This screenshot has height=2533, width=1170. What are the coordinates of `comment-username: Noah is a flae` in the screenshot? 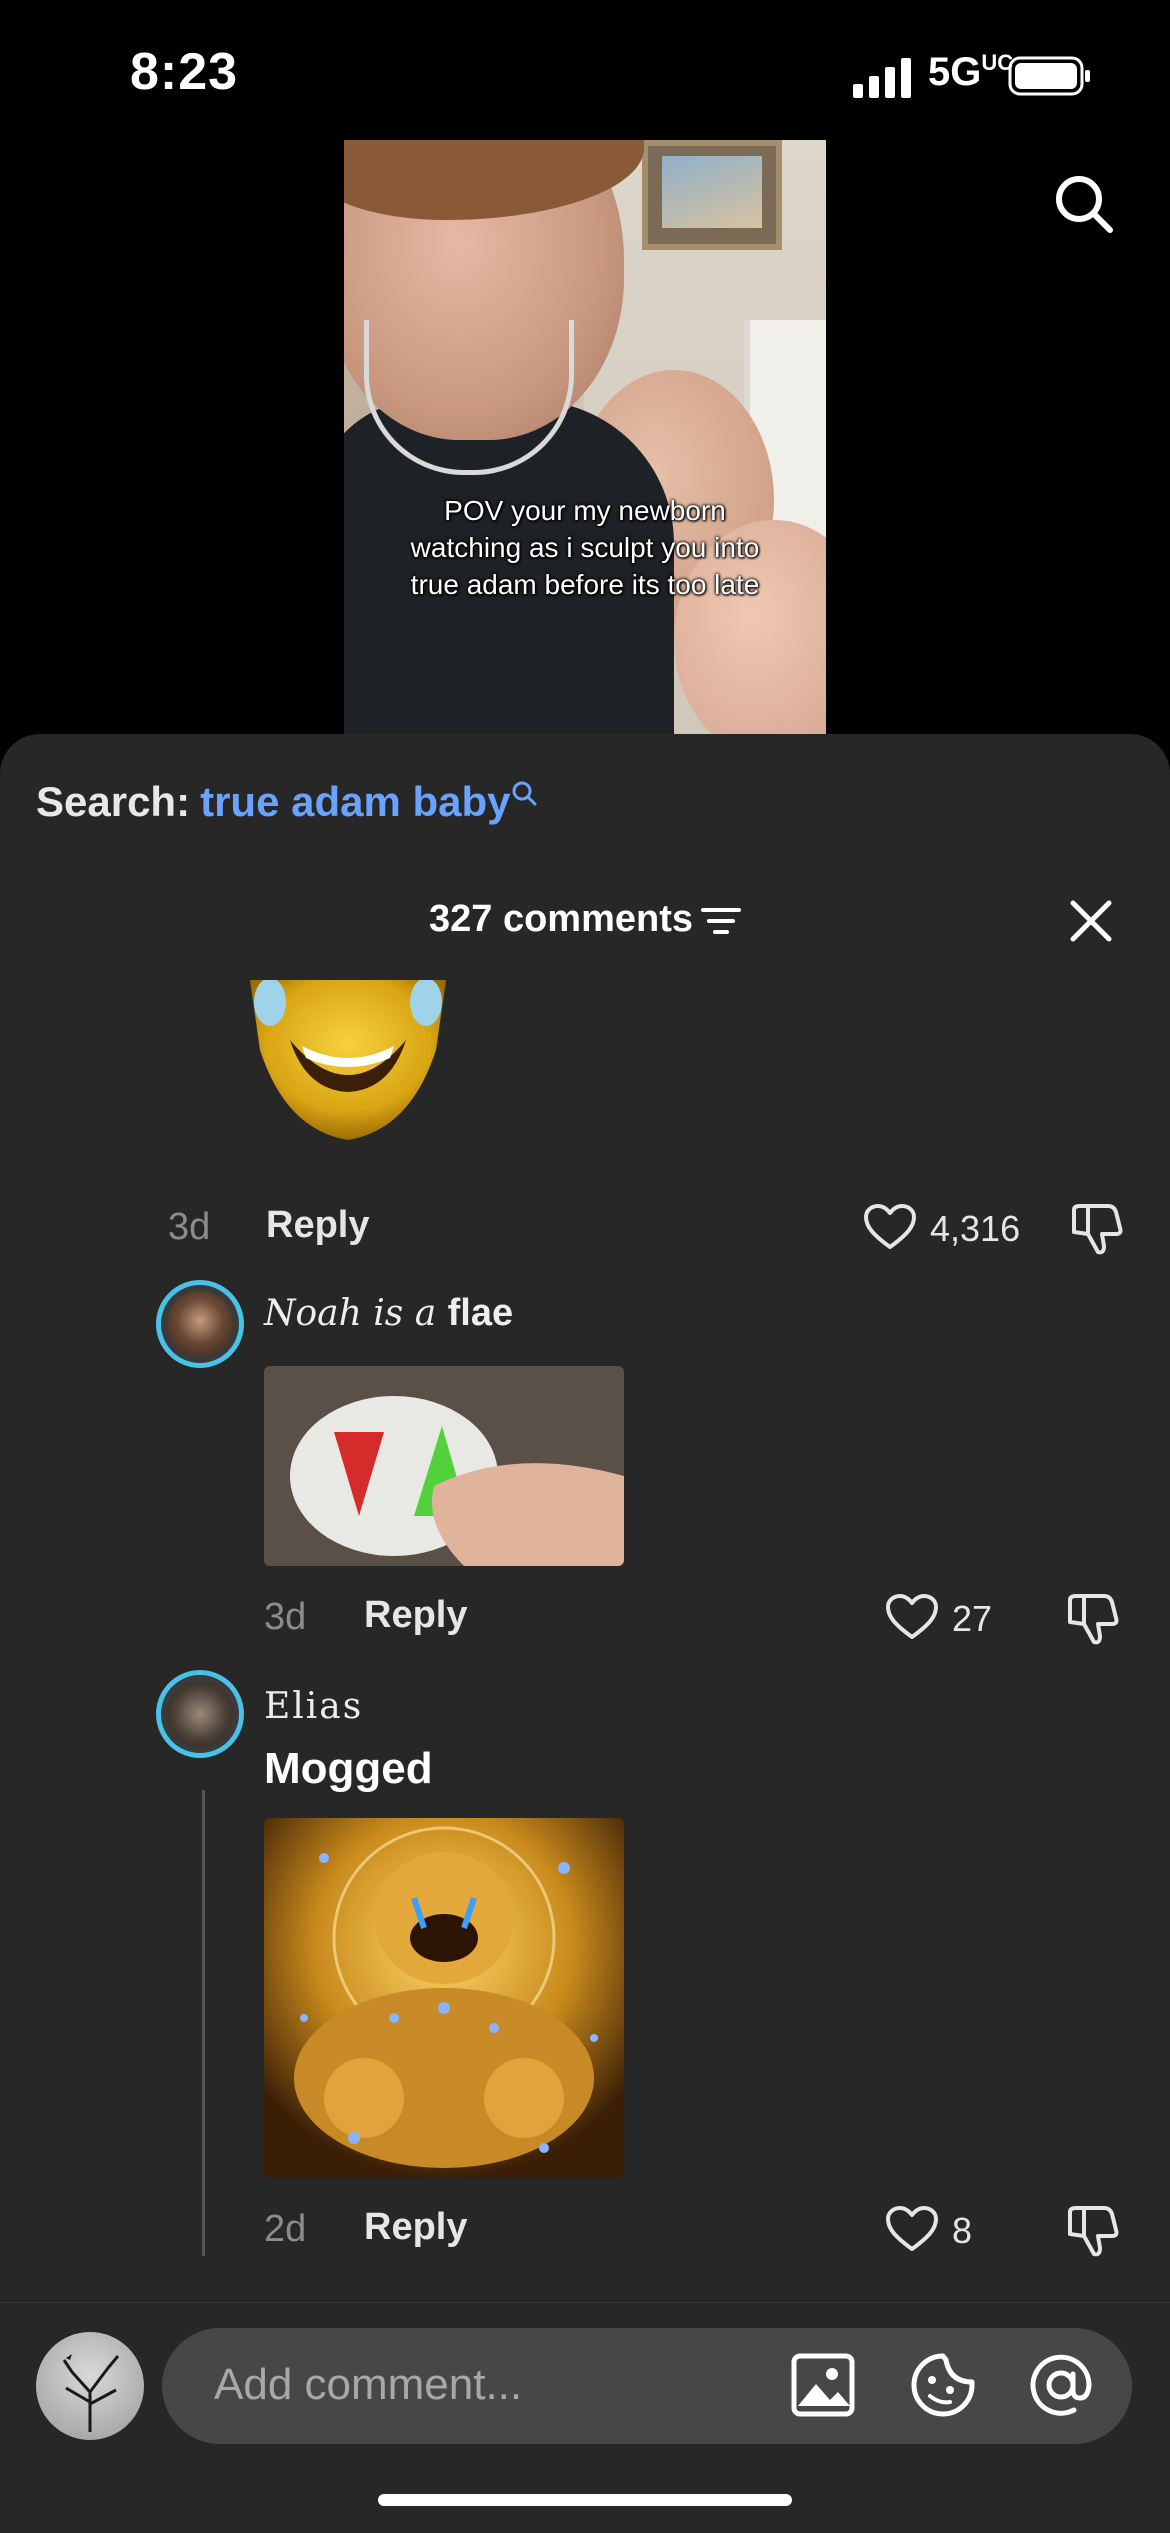 It's located at (388, 1313).